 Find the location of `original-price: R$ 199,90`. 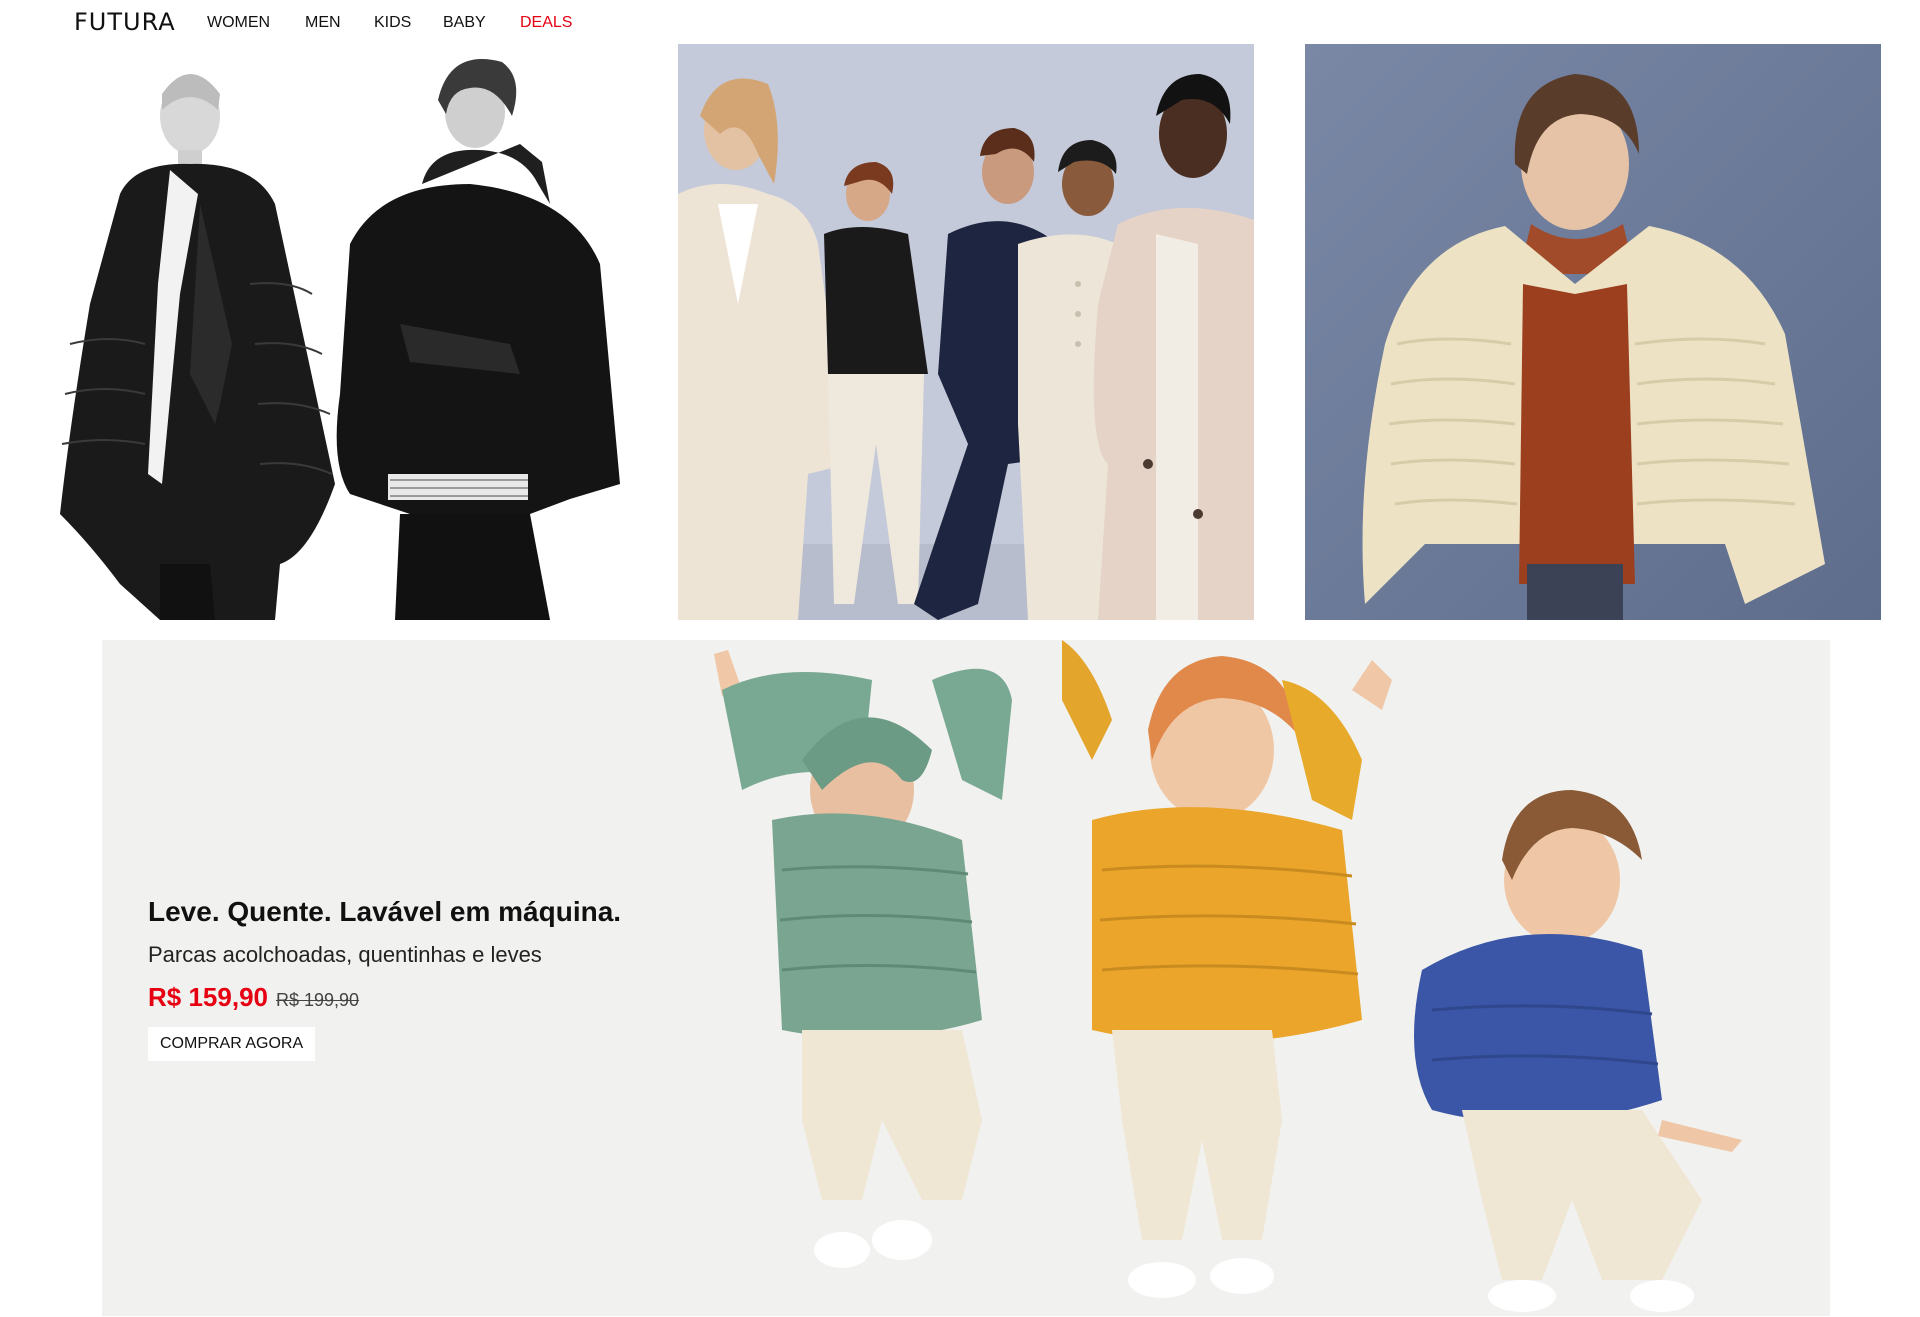

original-price: R$ 199,90 is located at coordinates (317, 1000).